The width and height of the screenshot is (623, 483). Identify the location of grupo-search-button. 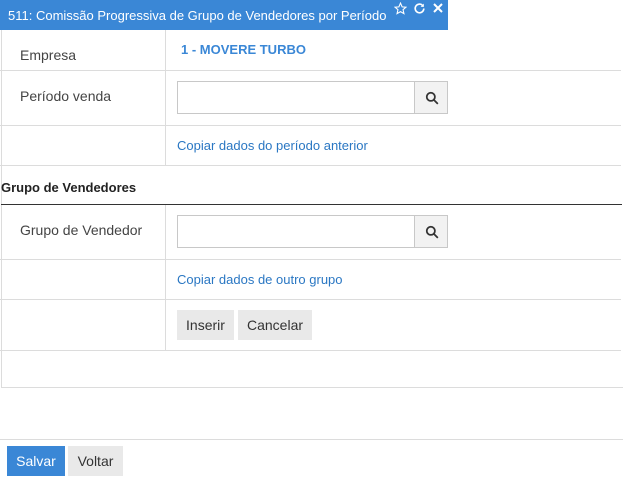
(431, 231).